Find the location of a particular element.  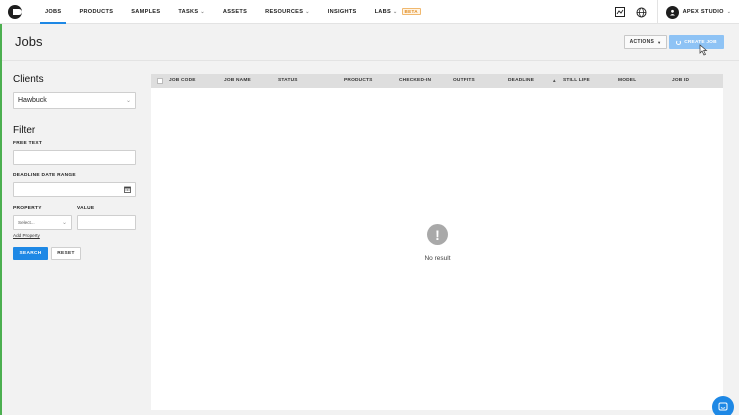

free-text-label: FREE TEXT is located at coordinates (28, 143).